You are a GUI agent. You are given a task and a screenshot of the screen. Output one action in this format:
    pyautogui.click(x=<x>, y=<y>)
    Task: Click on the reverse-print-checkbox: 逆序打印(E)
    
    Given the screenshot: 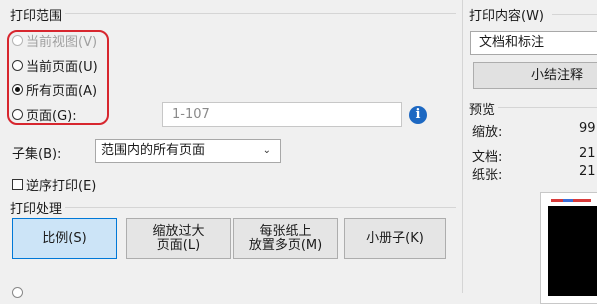 What is the action you would take?
    pyautogui.click(x=54, y=184)
    